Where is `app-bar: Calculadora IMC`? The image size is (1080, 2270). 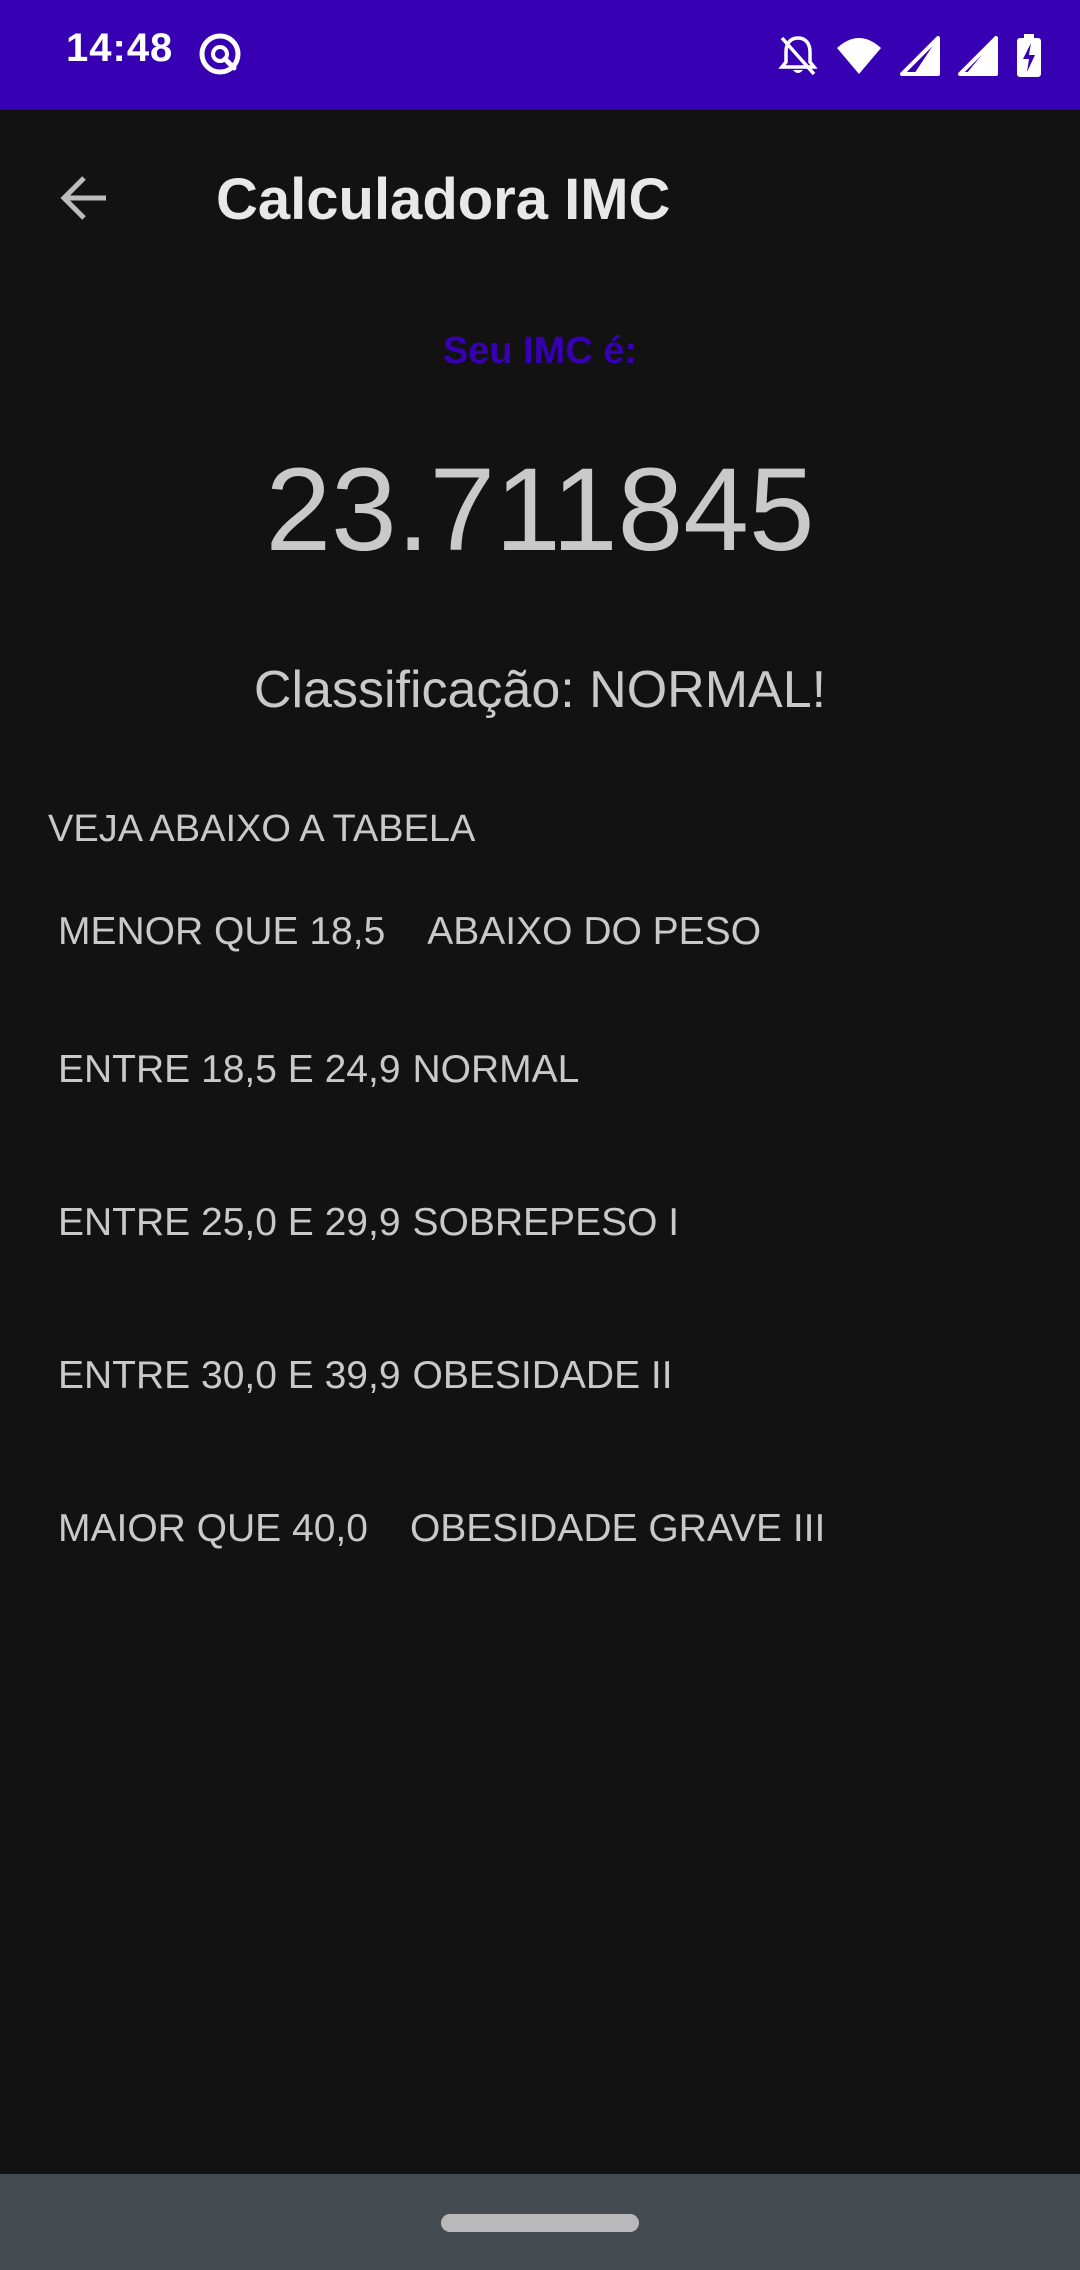 app-bar: Calculadora IMC is located at coordinates (540, 195).